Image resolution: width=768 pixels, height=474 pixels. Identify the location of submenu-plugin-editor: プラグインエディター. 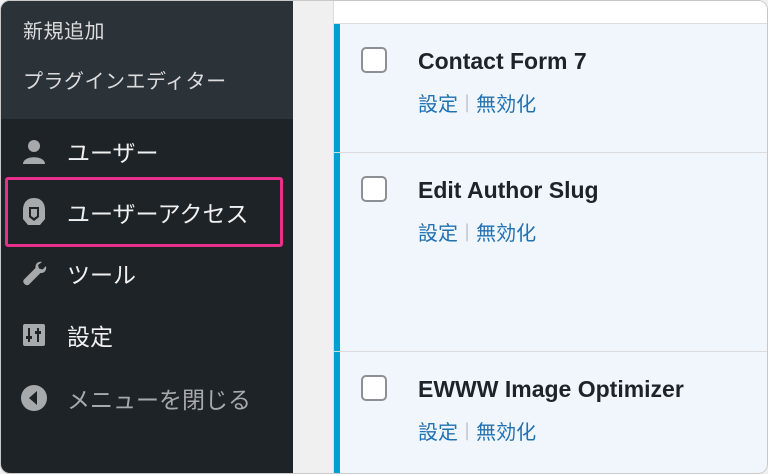
(125, 79).